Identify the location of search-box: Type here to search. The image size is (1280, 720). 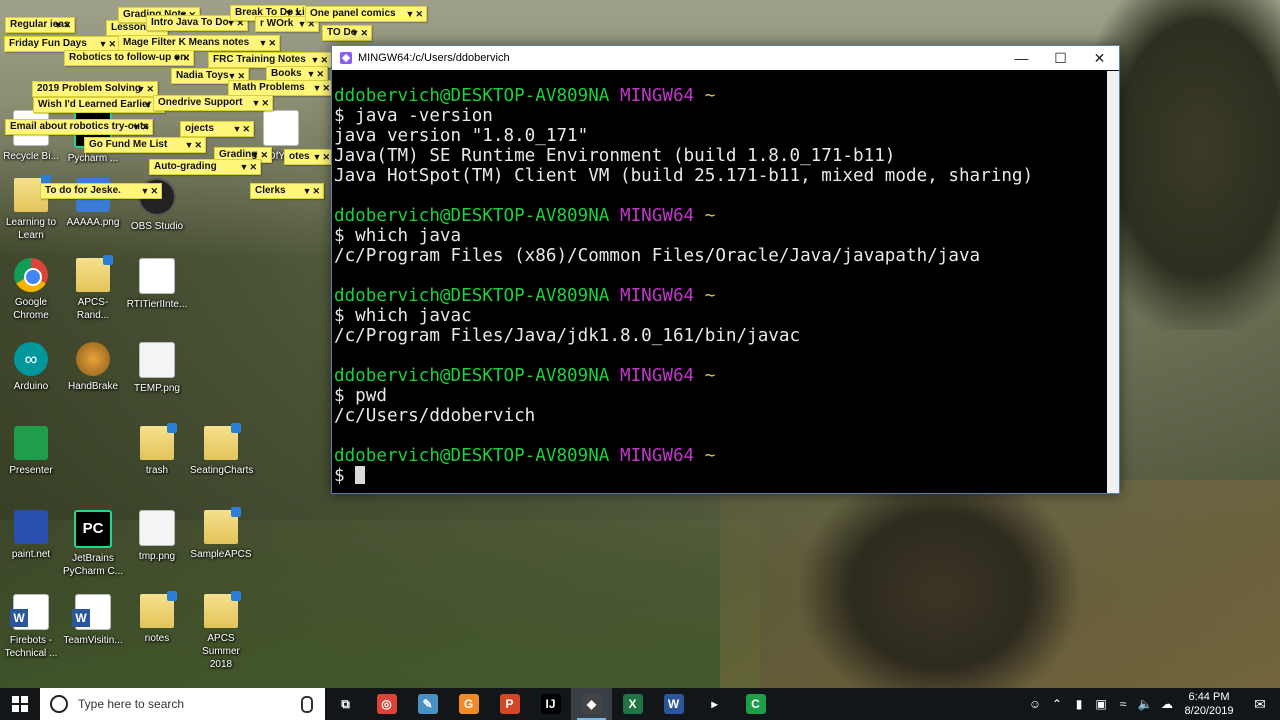
(182, 704).